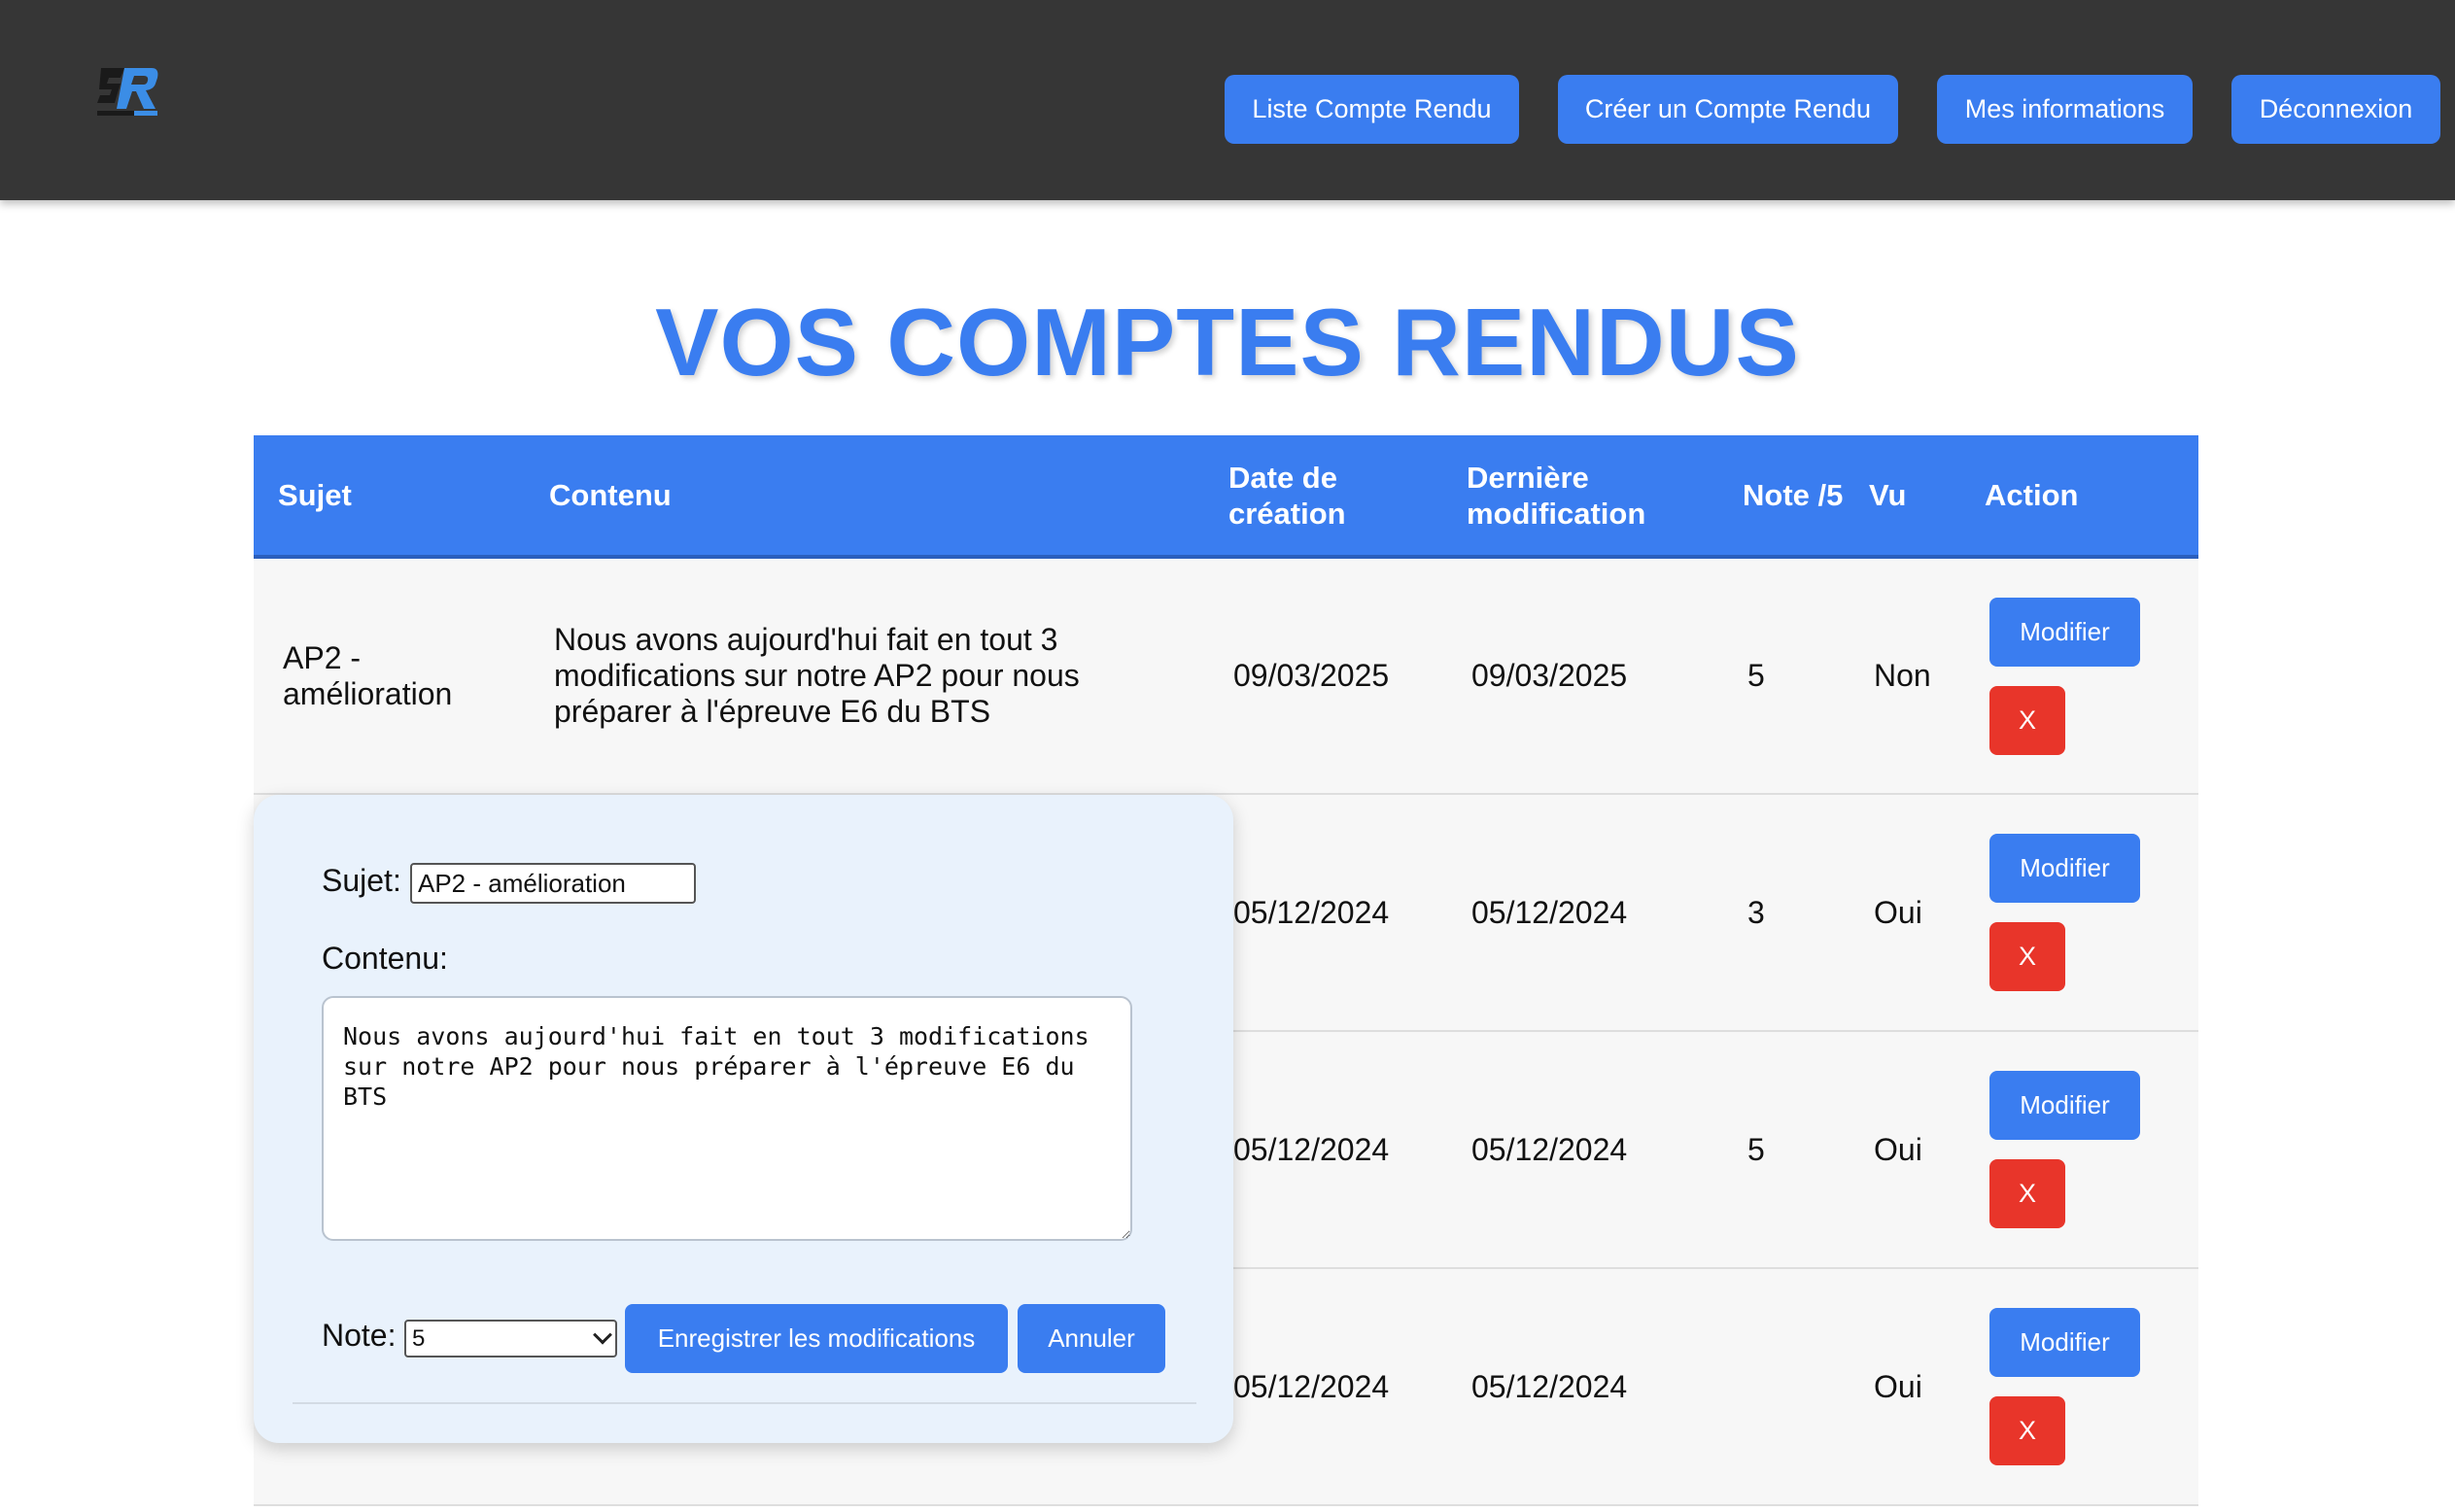 Image resolution: width=2455 pixels, height=1512 pixels. What do you see at coordinates (359, 1335) in the screenshot?
I see `note-label: Note:` at bounding box center [359, 1335].